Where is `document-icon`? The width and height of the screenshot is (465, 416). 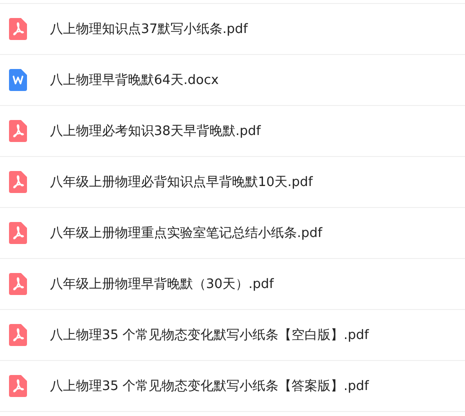
document-icon is located at coordinates (18, 80).